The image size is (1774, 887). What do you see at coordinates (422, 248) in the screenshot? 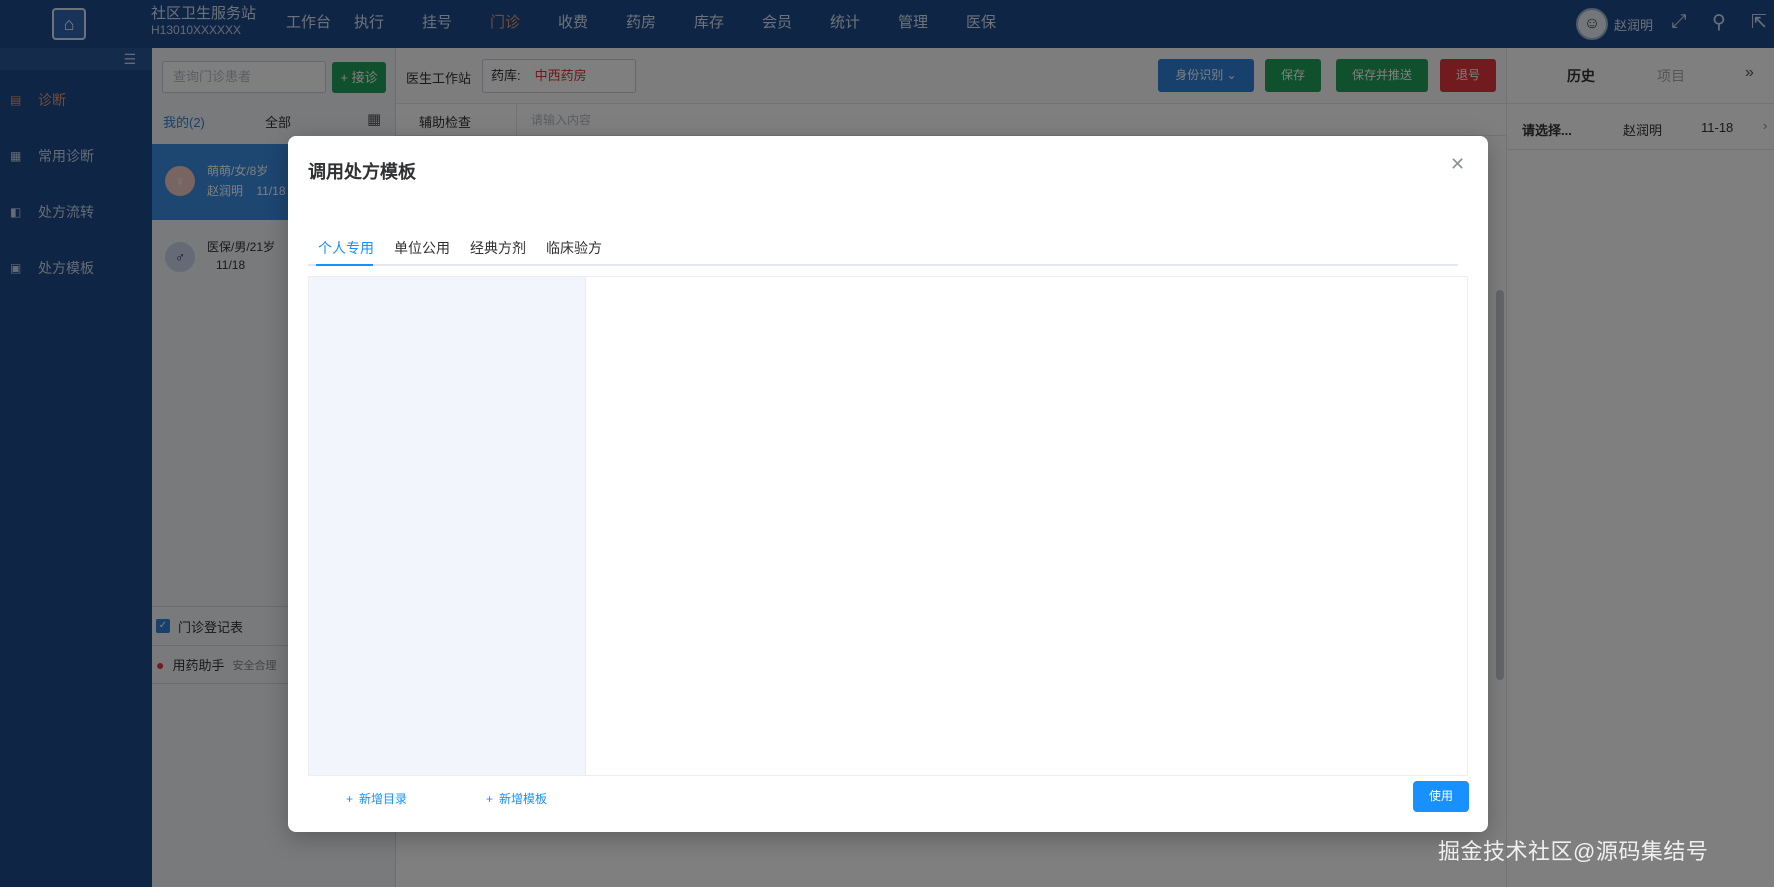
I see `tab-unit-public: 单位公用` at bounding box center [422, 248].